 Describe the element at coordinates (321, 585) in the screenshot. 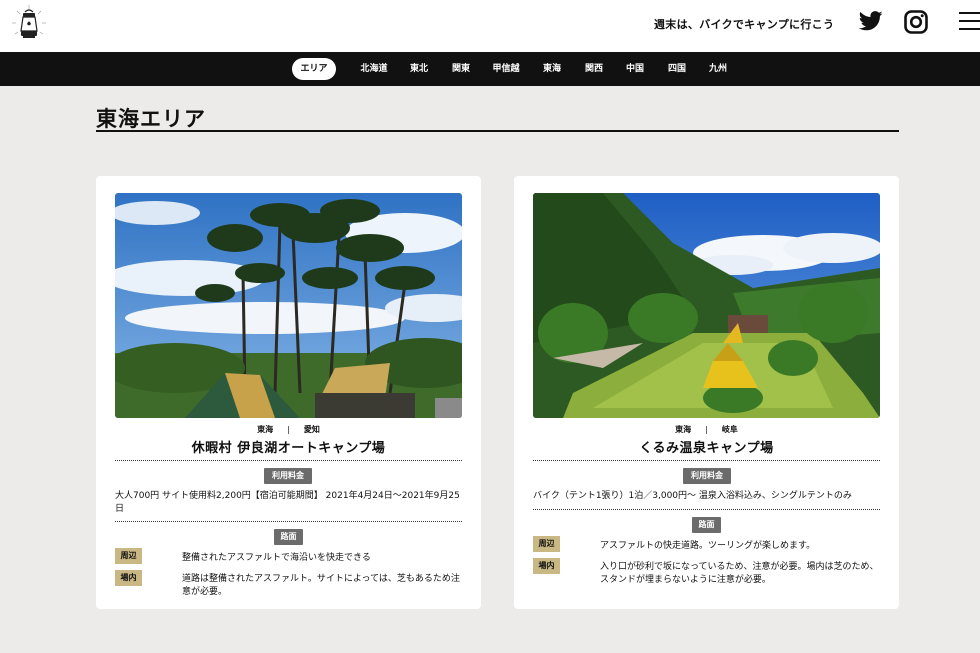

I see `inside-text: 道路は整備されたアスファルト。サイトによっては、芝もあるため注意が必要。` at that location.